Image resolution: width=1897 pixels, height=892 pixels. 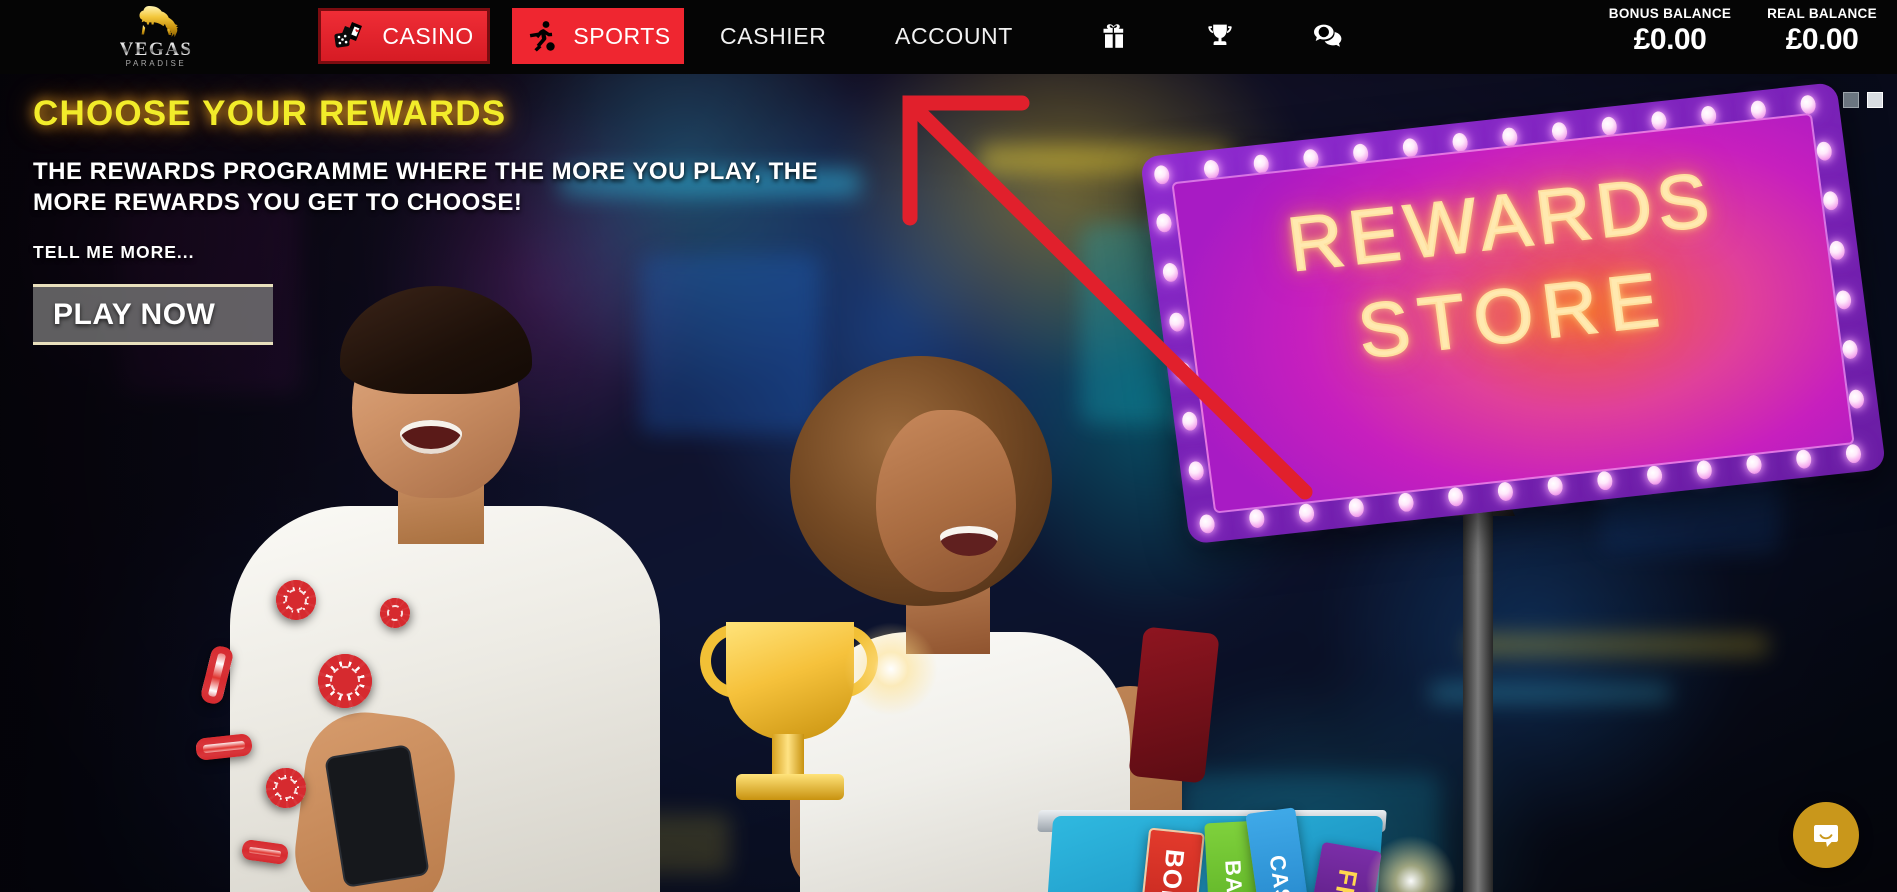 I want to click on trophy-icon, so click(x=1220, y=34).